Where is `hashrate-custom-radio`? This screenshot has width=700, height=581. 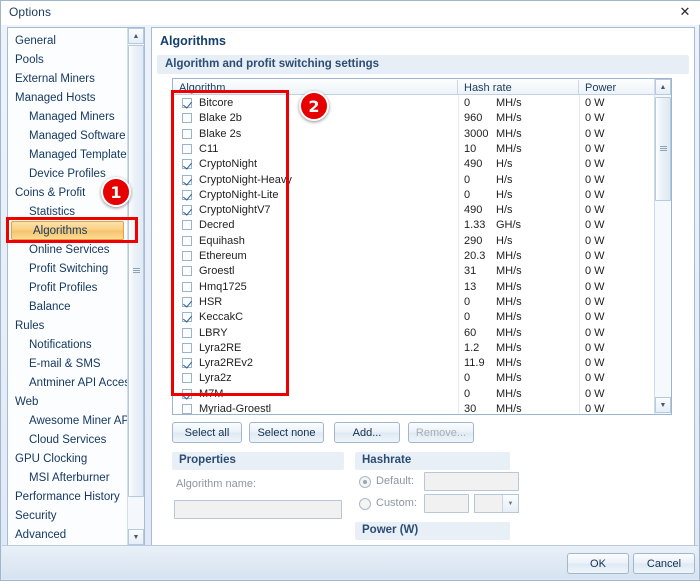 hashrate-custom-radio is located at coordinates (365, 504).